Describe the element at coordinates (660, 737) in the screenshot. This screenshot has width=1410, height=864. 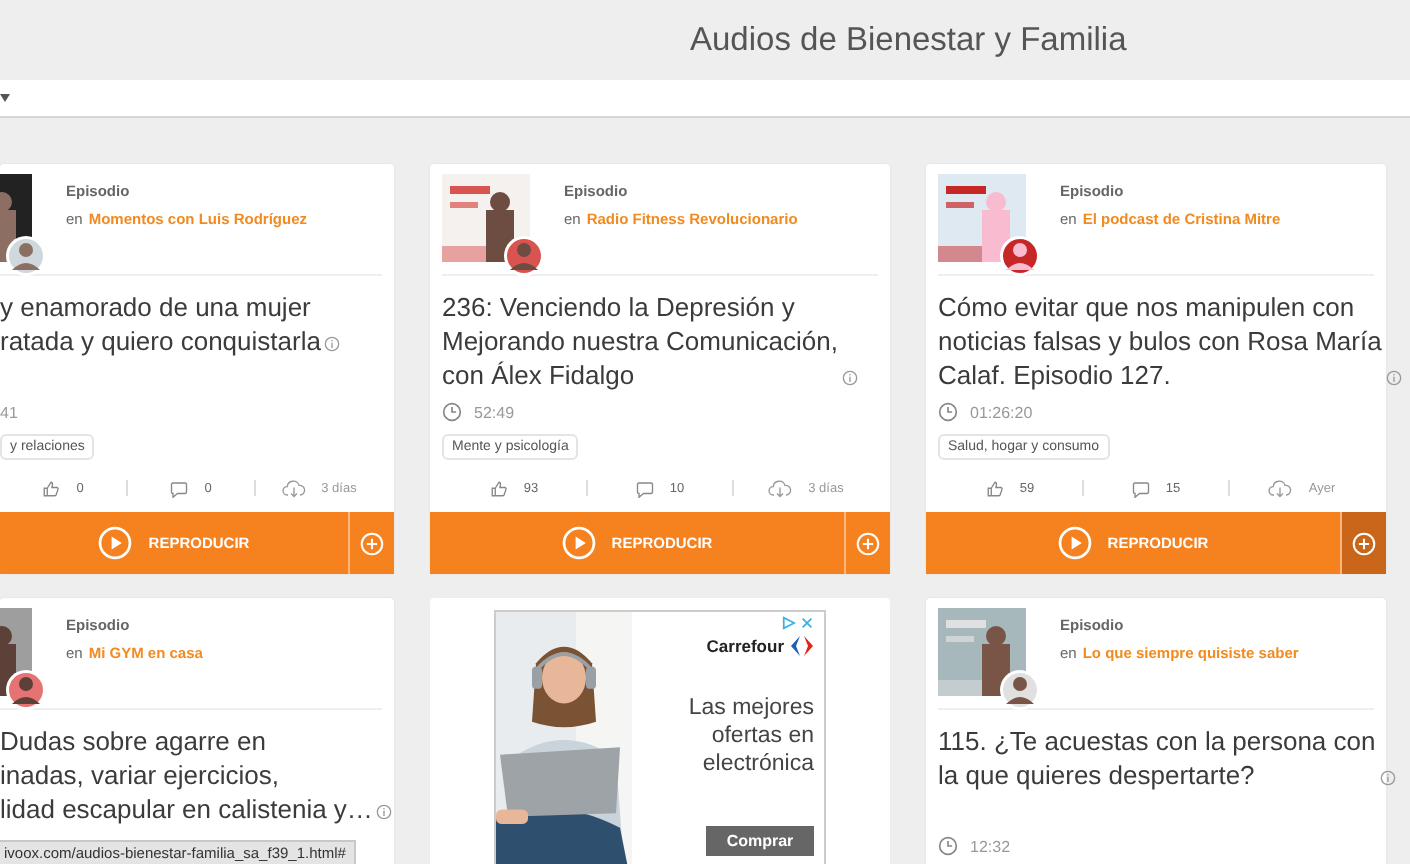
I see `ad-banner: Carrefour Las mejores ofertas en electrónica Comprar` at that location.